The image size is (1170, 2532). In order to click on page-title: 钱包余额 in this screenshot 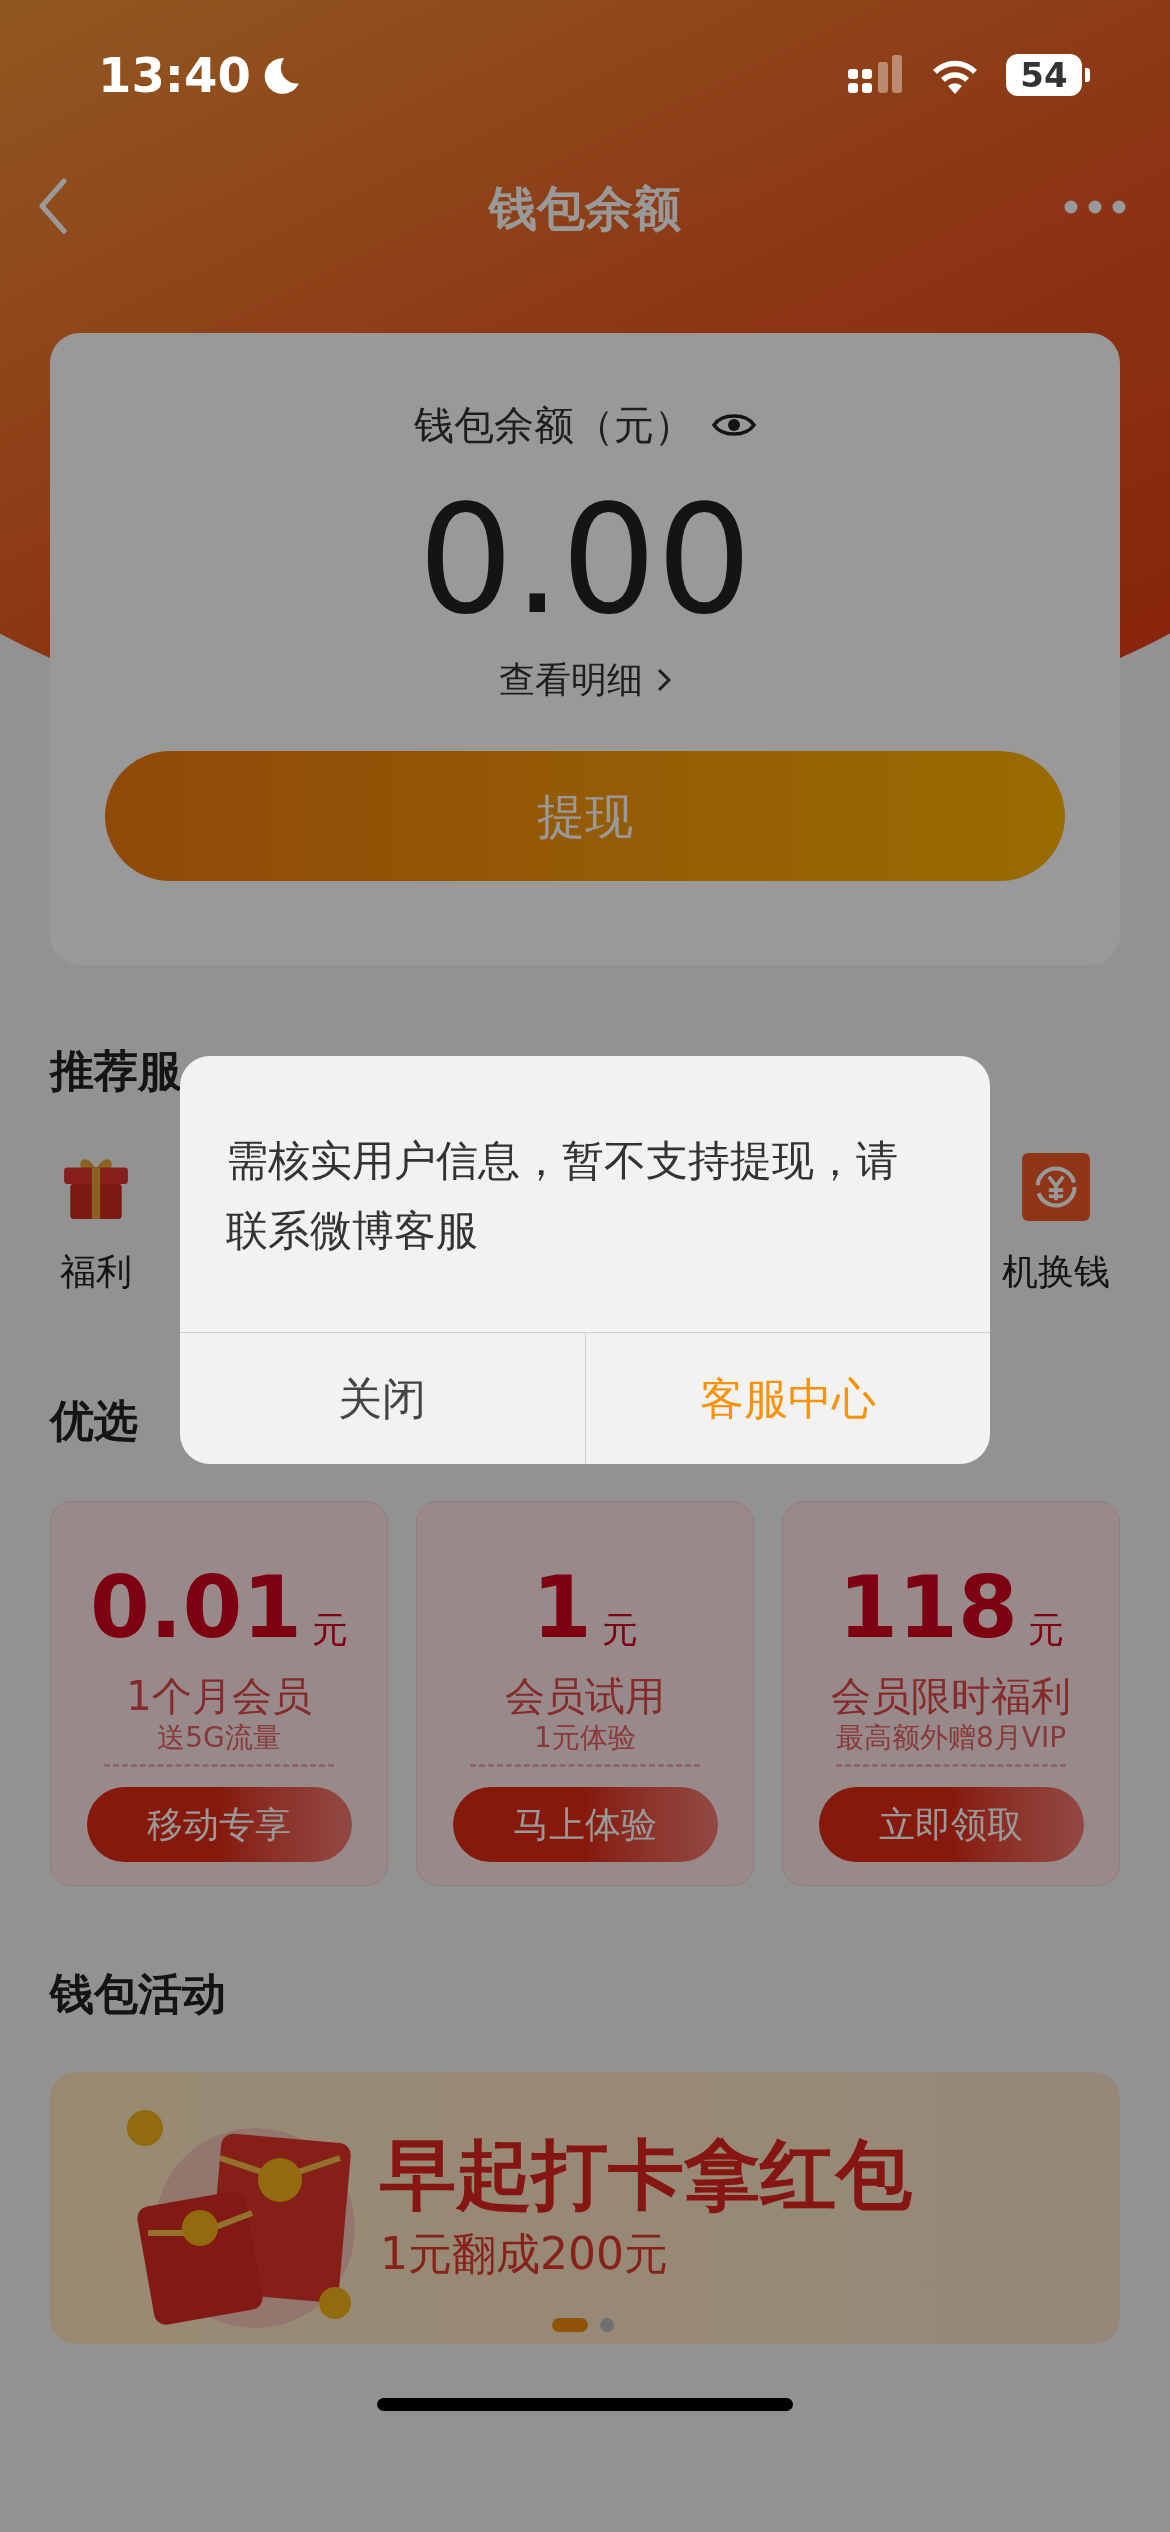, I will do `click(585, 208)`.